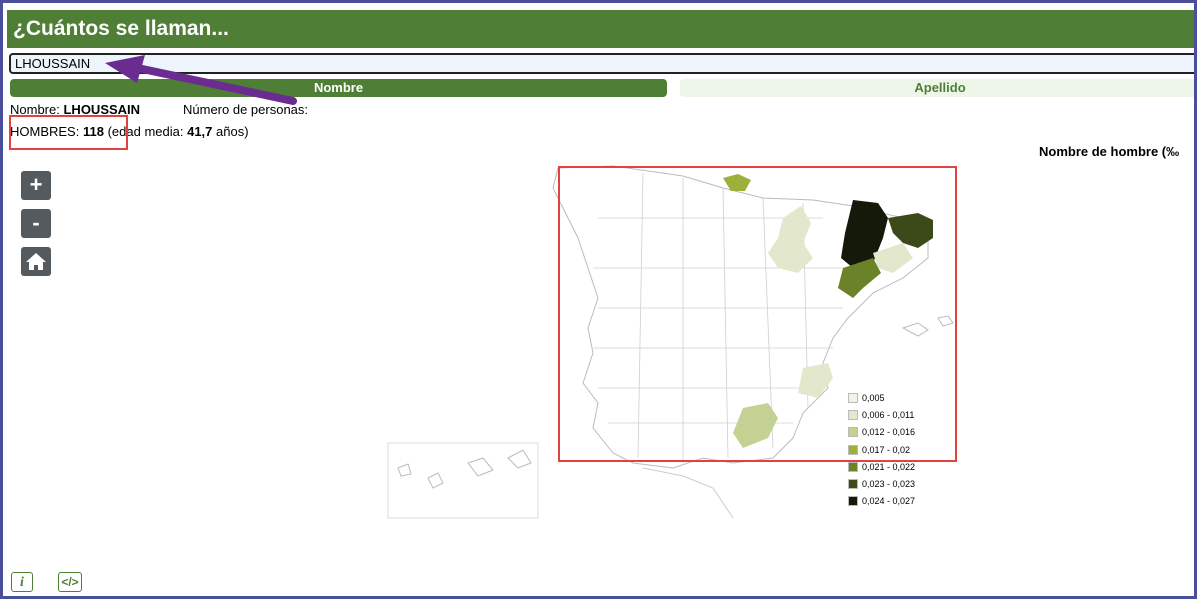 The width and height of the screenshot is (1197, 599). What do you see at coordinates (886, 449) in the screenshot?
I see `legend-label: 0,017 - 0,02` at bounding box center [886, 449].